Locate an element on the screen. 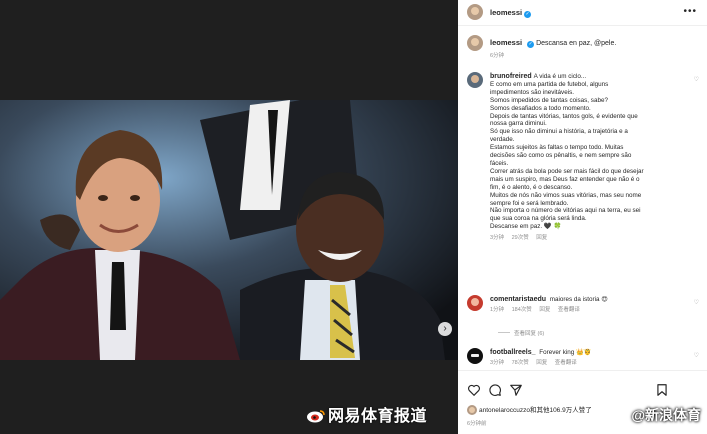  likes-line: antonelaroccuzzo和其他106.9万人赞了 is located at coordinates (529, 409).